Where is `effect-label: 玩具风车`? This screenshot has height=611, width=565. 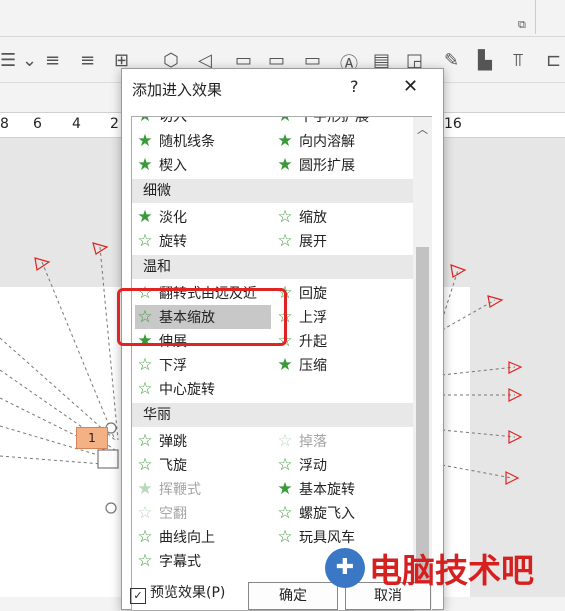
effect-label: 玩具风车 is located at coordinates (327, 538).